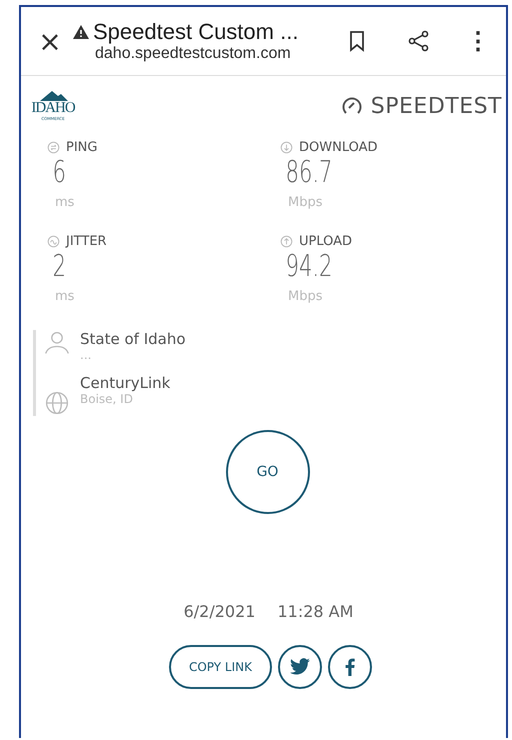 The width and height of the screenshot is (512, 740). I want to click on result-time: 11:28 AM, so click(315, 611).